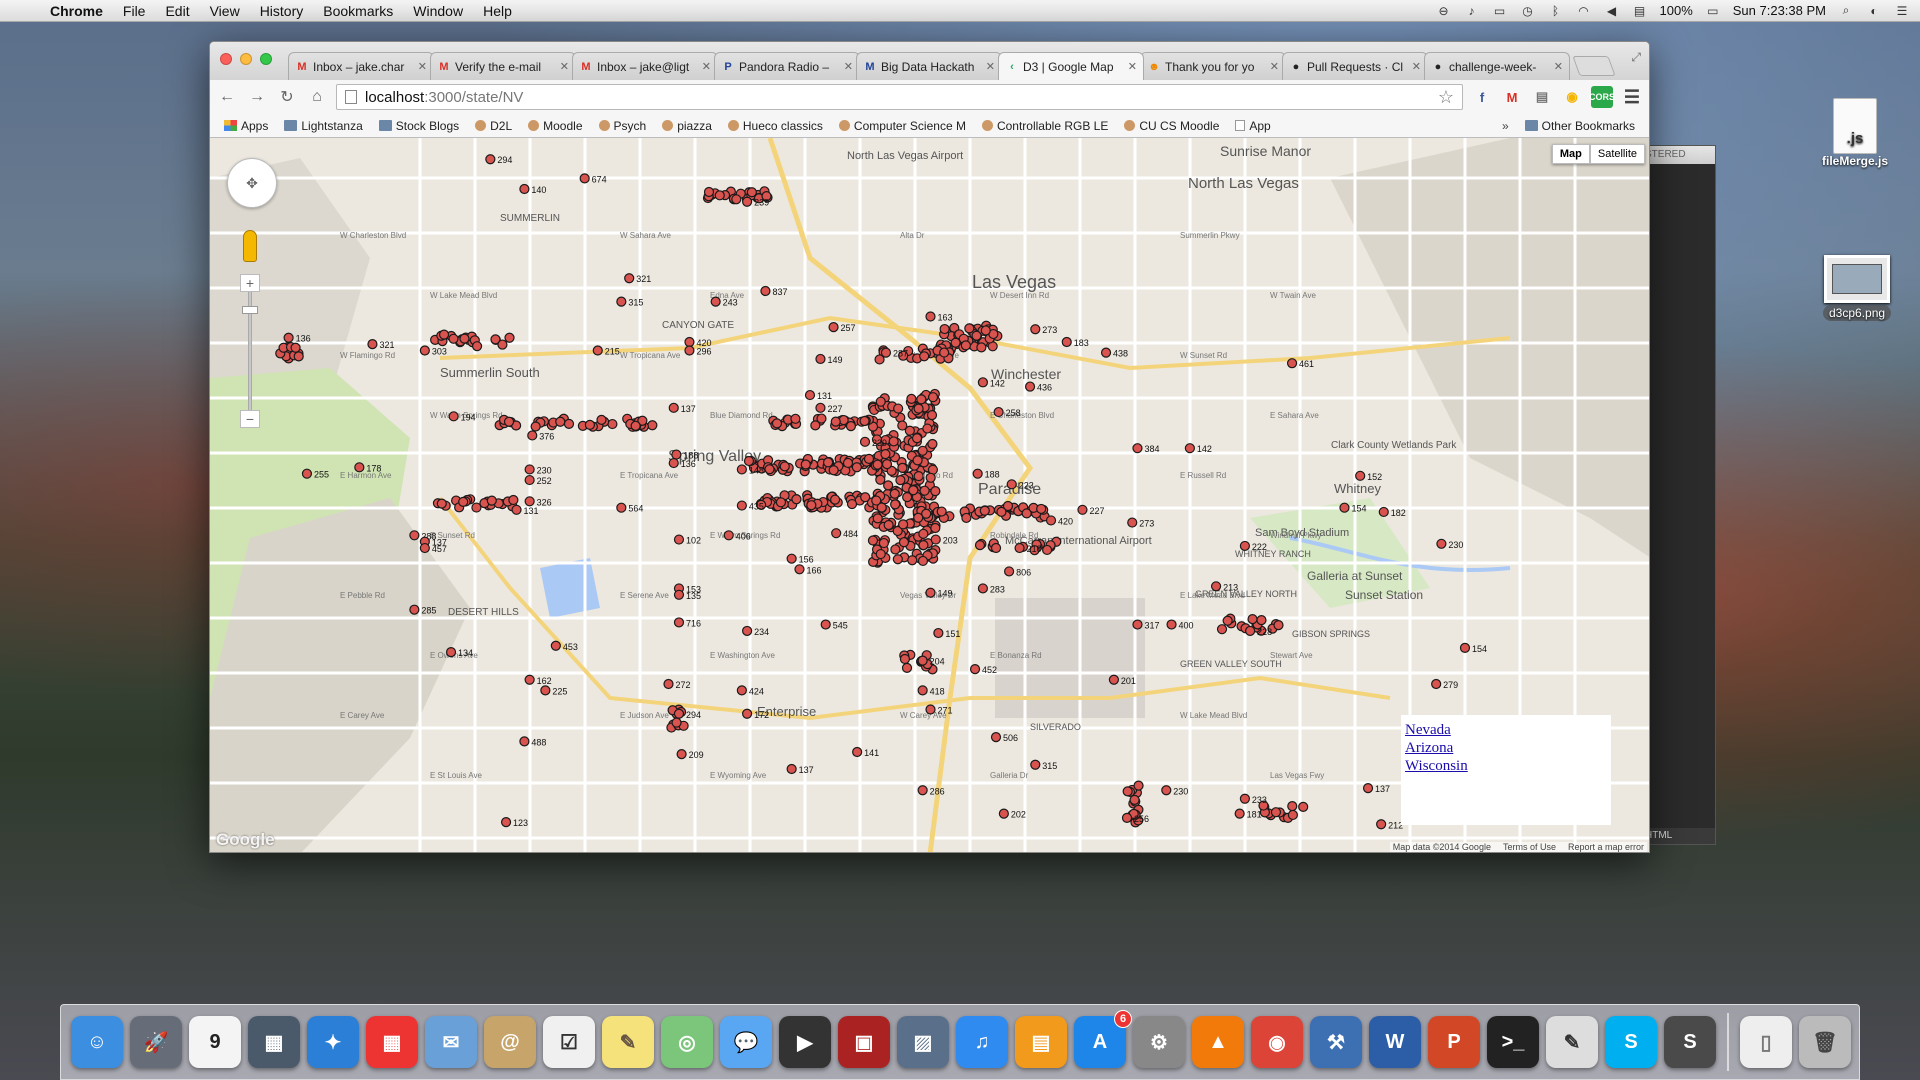 The height and width of the screenshot is (1080, 1920). I want to click on bookmark-item: Psych, so click(623, 126).